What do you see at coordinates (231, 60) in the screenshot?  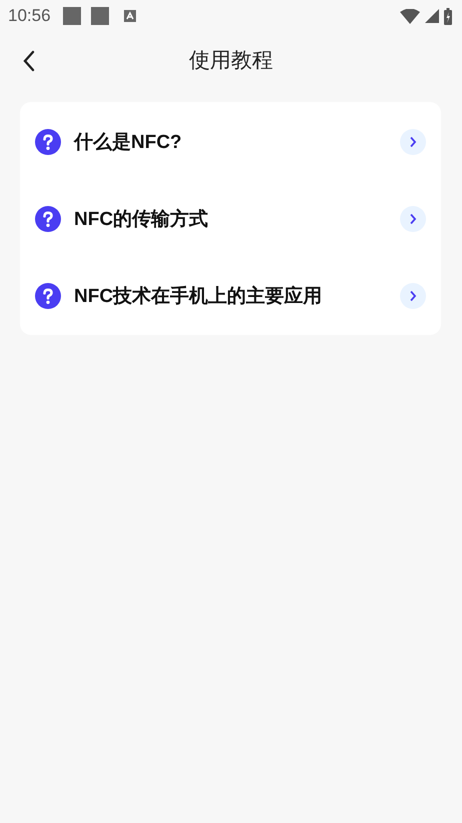 I see `page-title: 使用教程` at bounding box center [231, 60].